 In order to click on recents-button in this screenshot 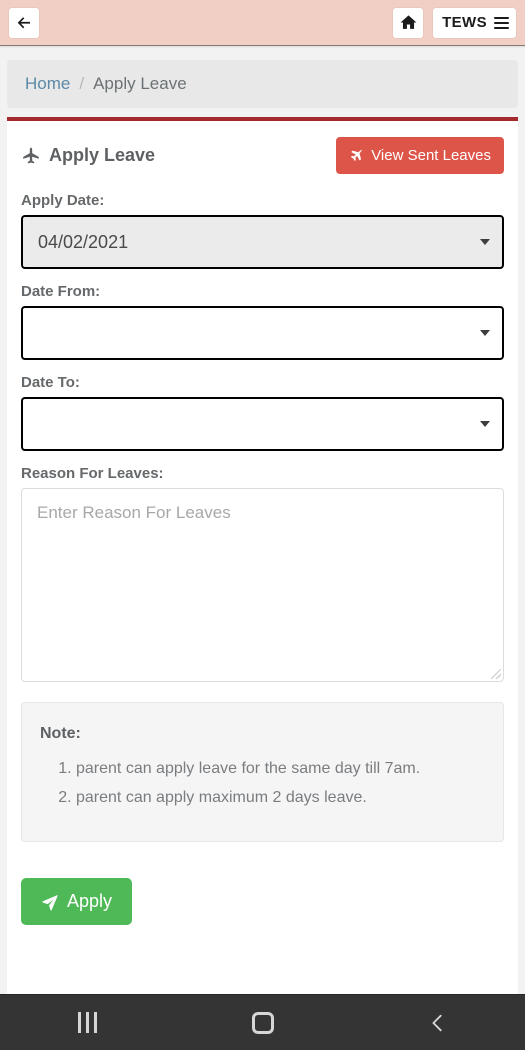, I will do `click(88, 1022)`.